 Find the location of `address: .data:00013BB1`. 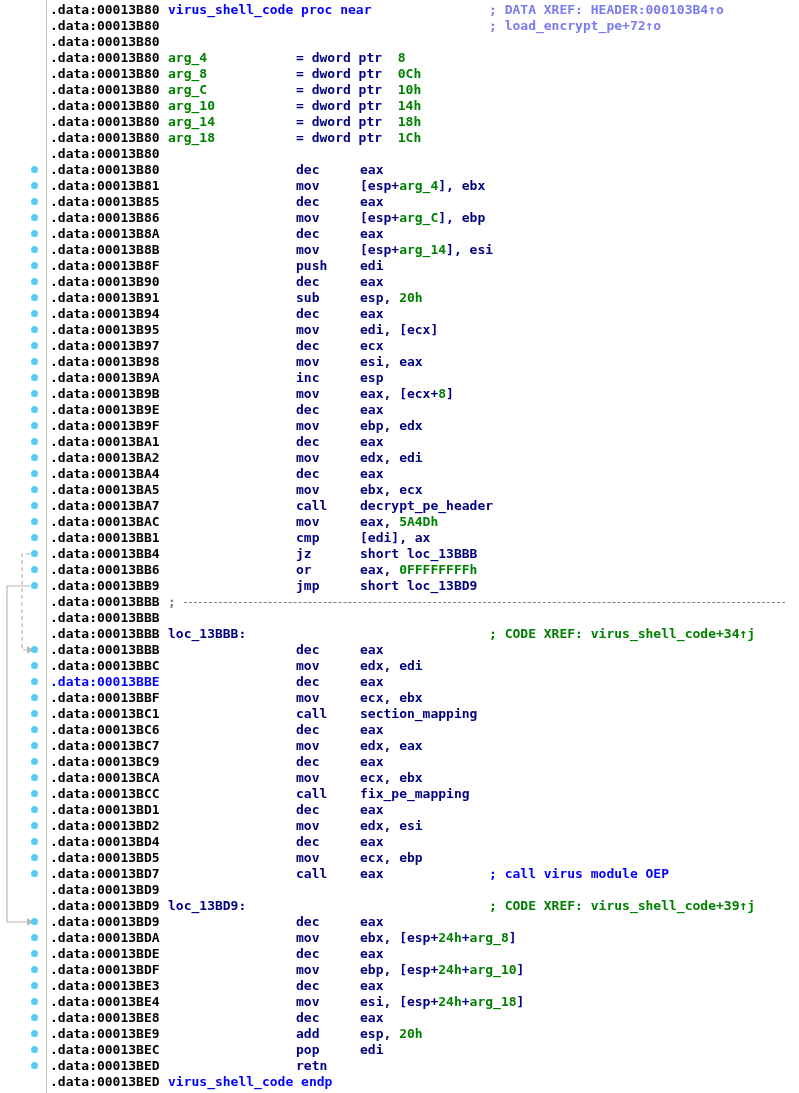

address: .data:00013BB1 is located at coordinates (109, 538).